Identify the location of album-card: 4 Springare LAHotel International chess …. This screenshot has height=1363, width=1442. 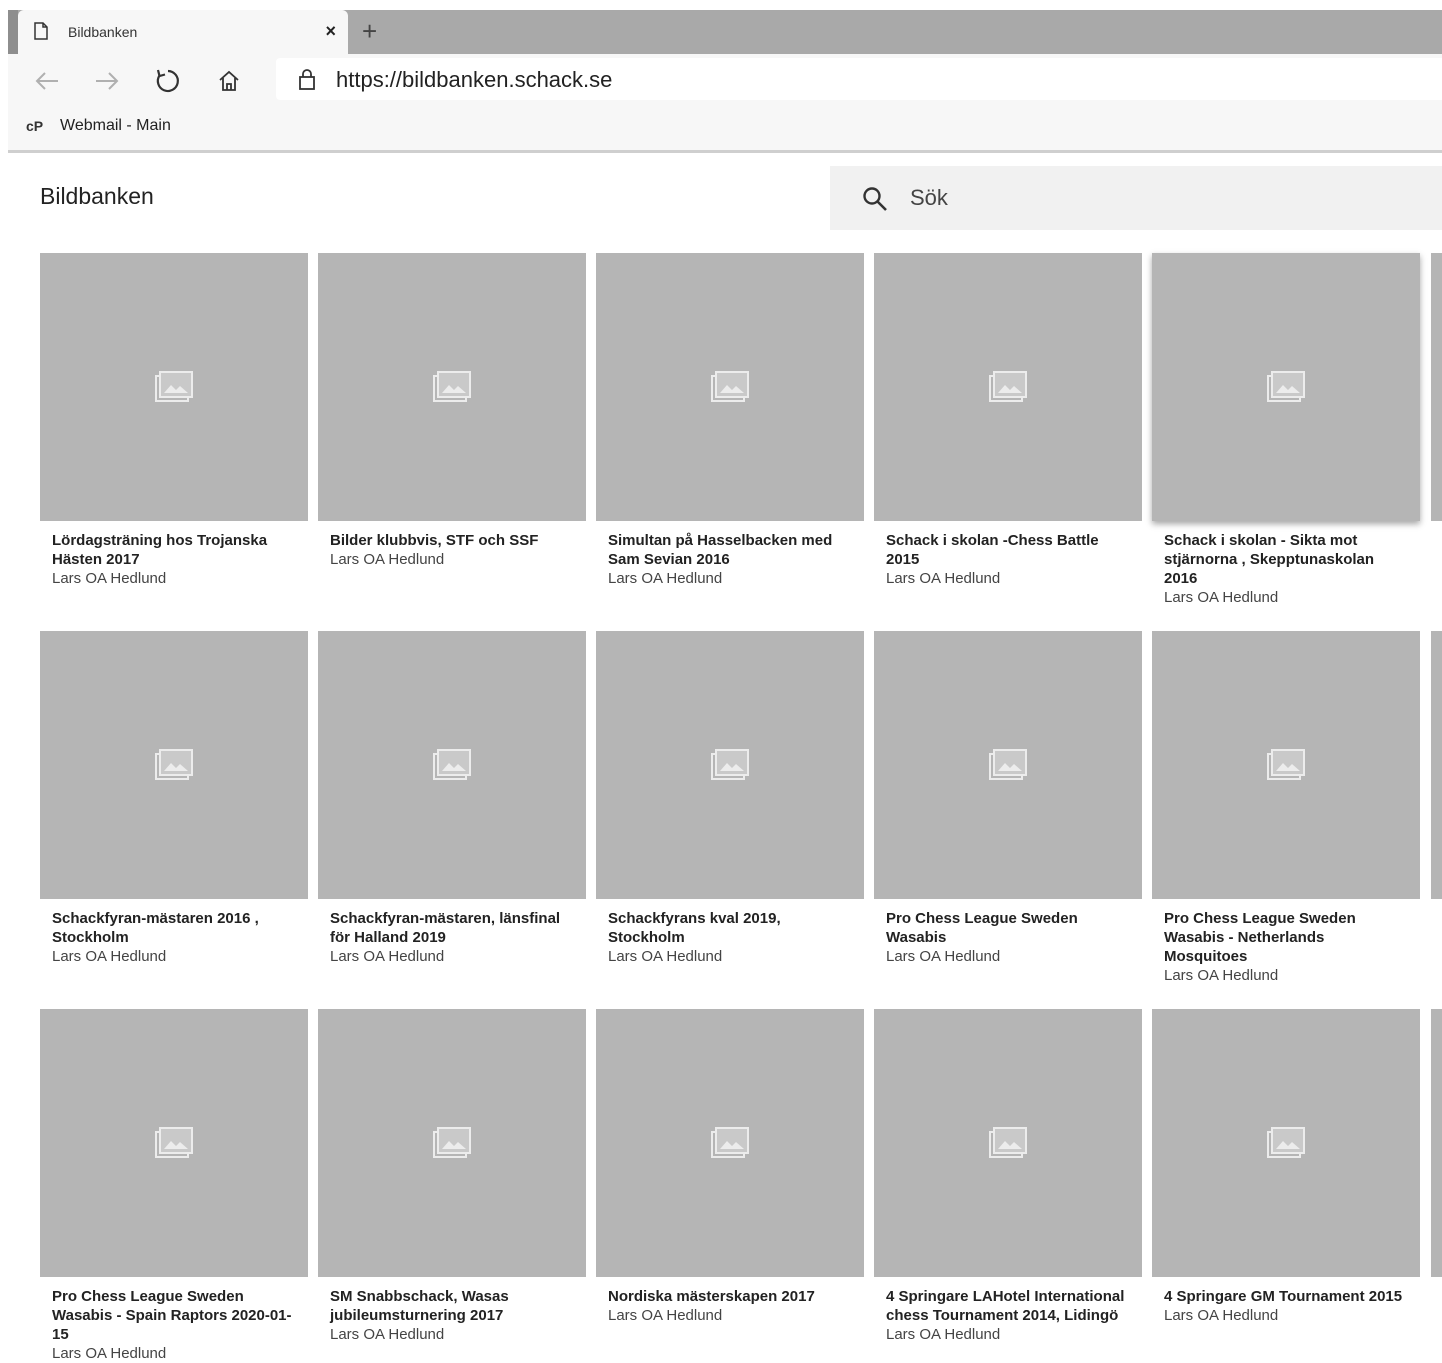
(1008, 1176).